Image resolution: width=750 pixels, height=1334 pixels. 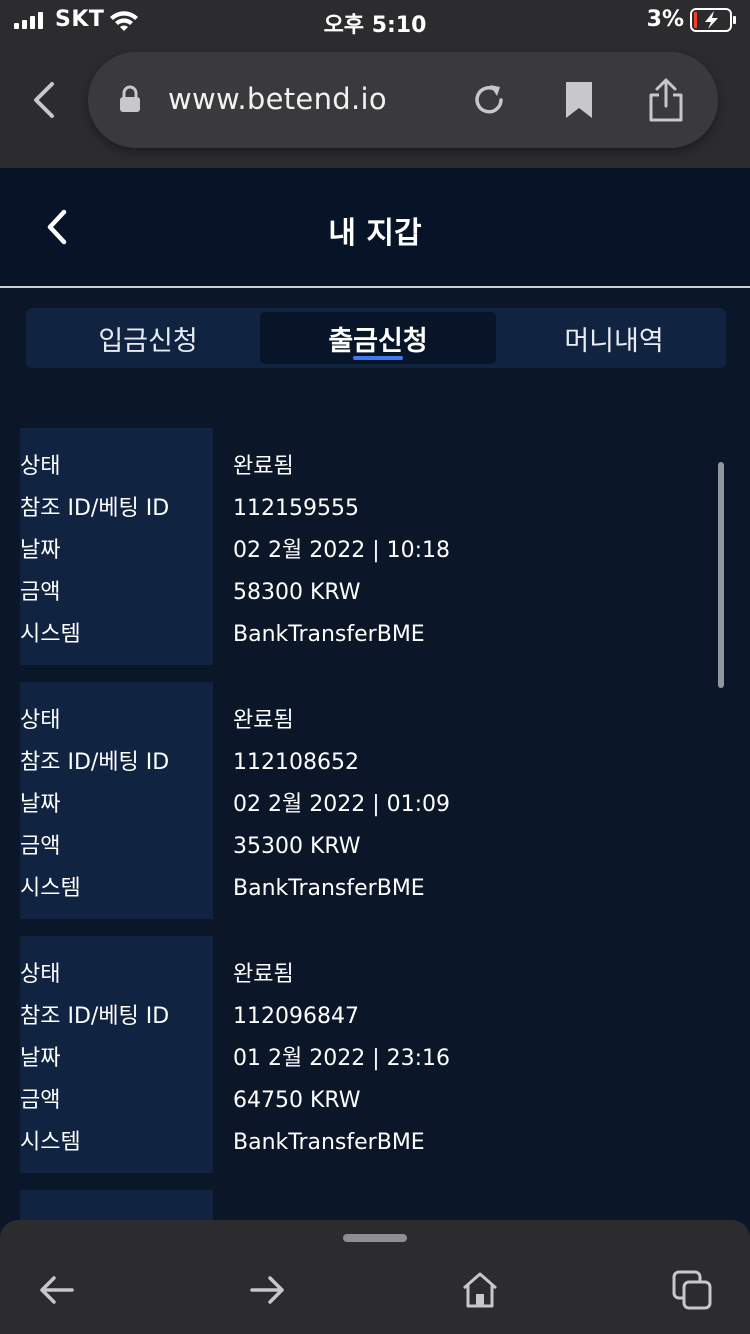 What do you see at coordinates (666, 100) in the screenshot?
I see `share-icon` at bounding box center [666, 100].